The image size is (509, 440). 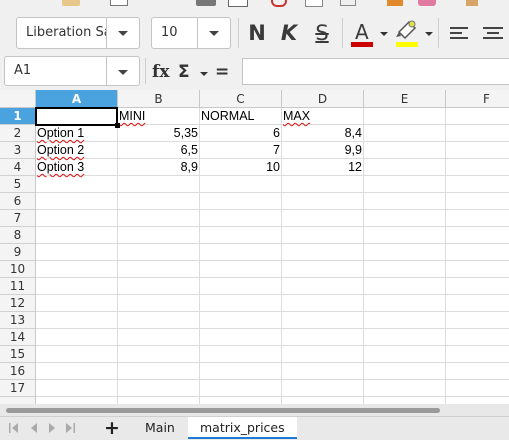 What do you see at coordinates (72, 71) in the screenshot?
I see `name-box: A1` at bounding box center [72, 71].